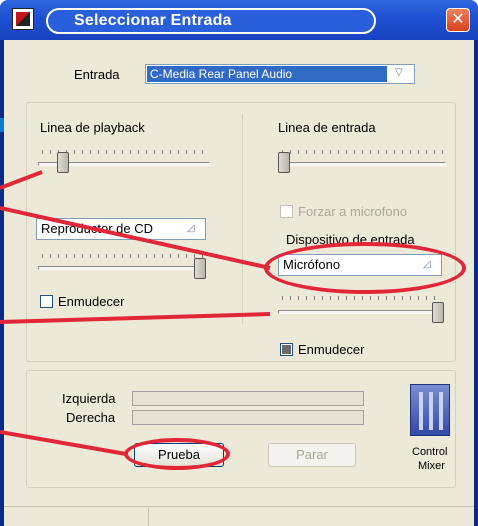  What do you see at coordinates (23, 19) in the screenshot?
I see `app-icon` at bounding box center [23, 19].